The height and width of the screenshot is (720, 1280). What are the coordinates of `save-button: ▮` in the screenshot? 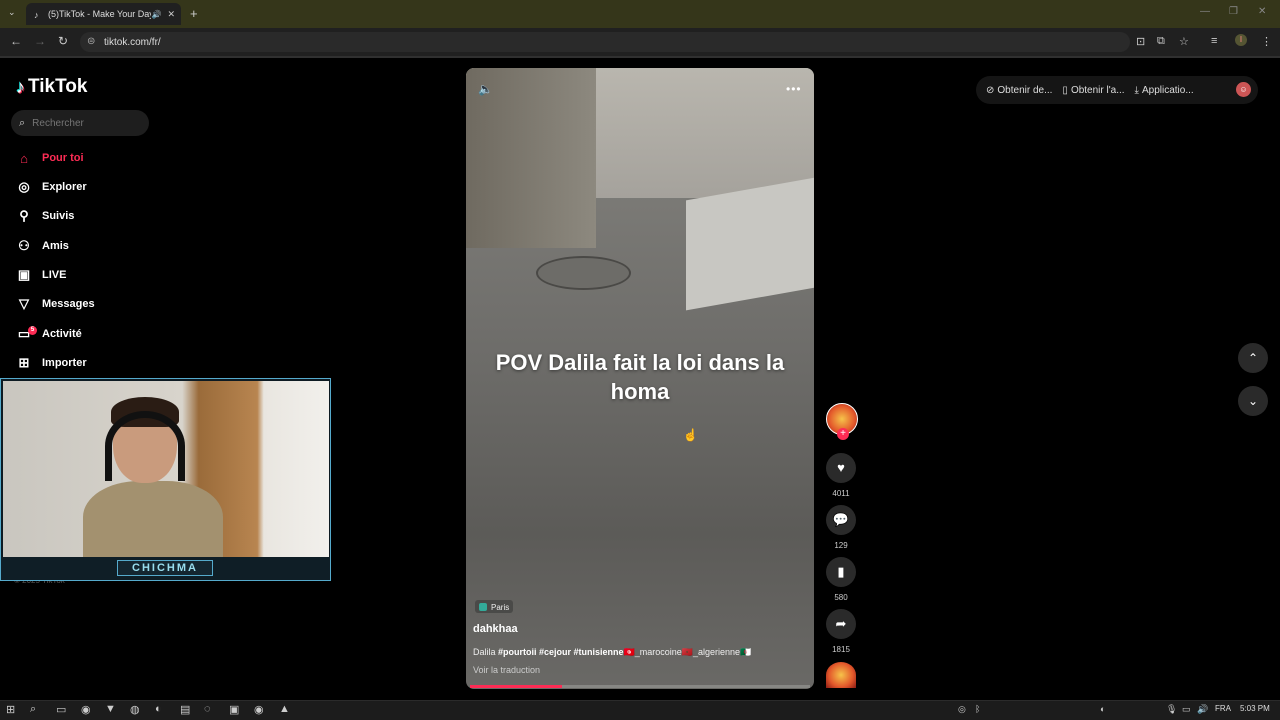 It's located at (841, 572).